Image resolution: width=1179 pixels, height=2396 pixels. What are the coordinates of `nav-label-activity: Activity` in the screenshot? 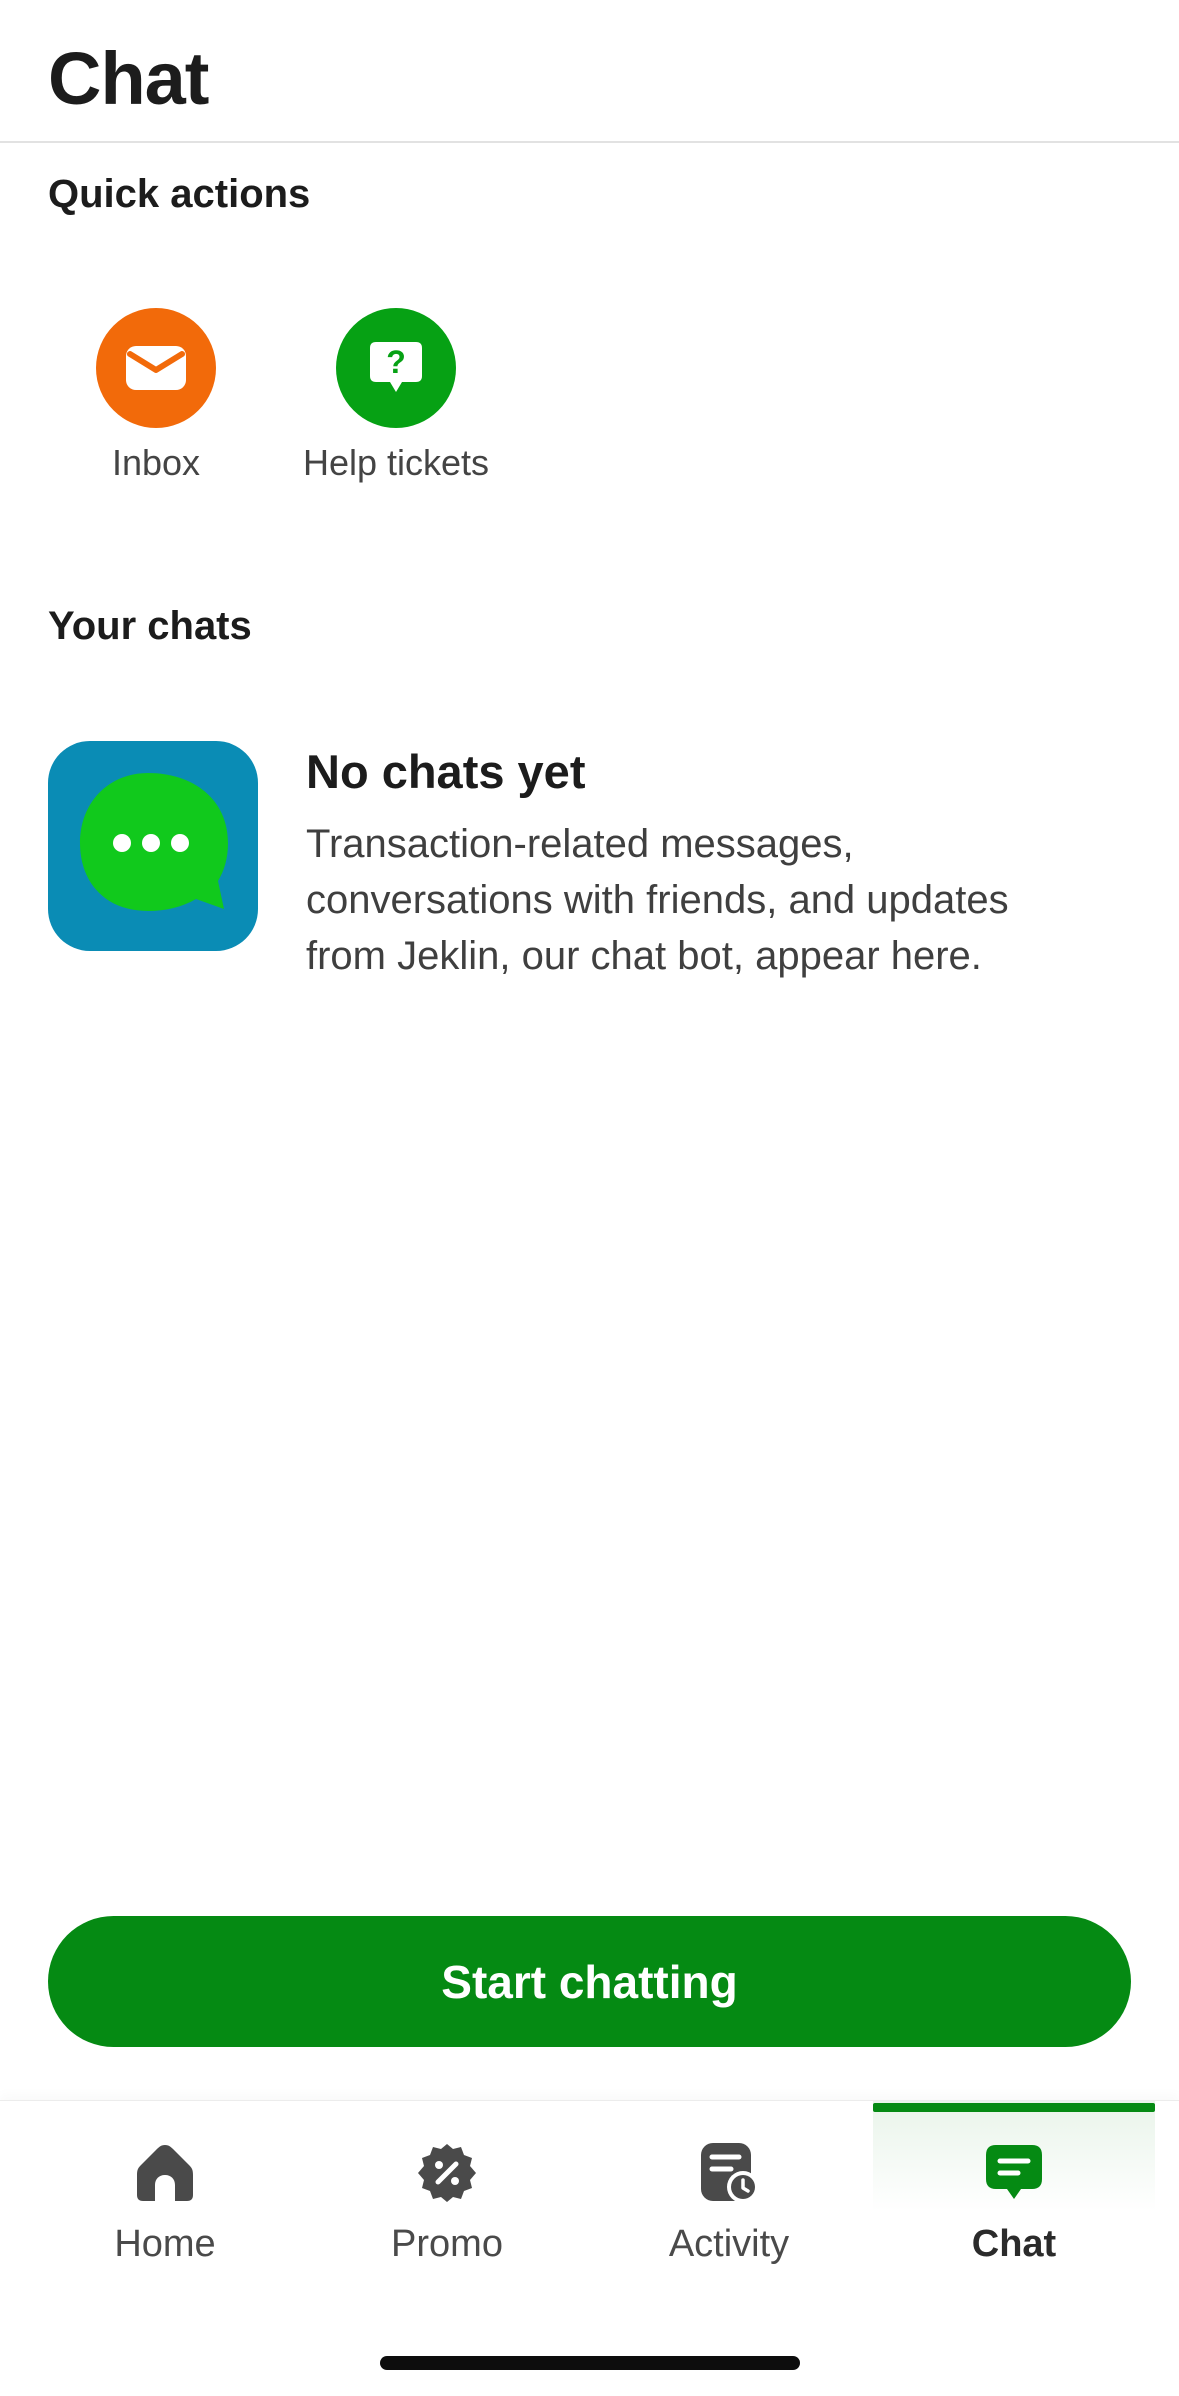 It's located at (729, 2244).